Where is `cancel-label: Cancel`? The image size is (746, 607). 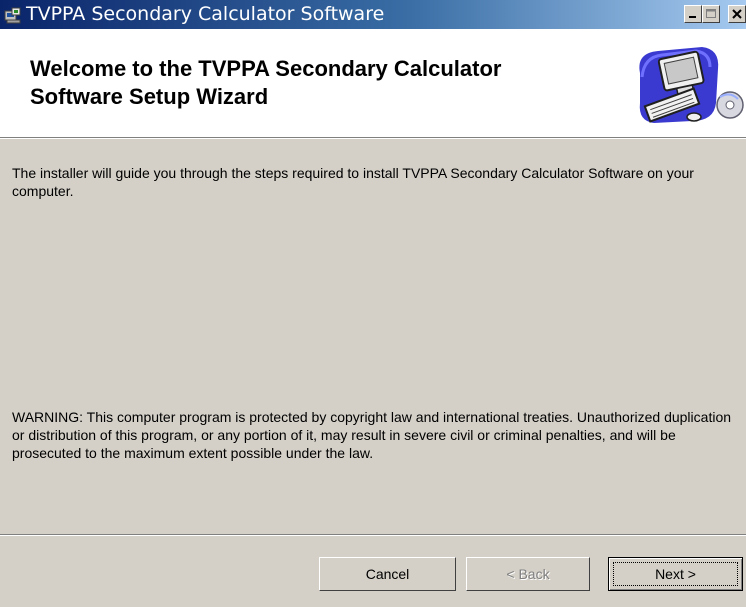 cancel-label: Cancel is located at coordinates (387, 574).